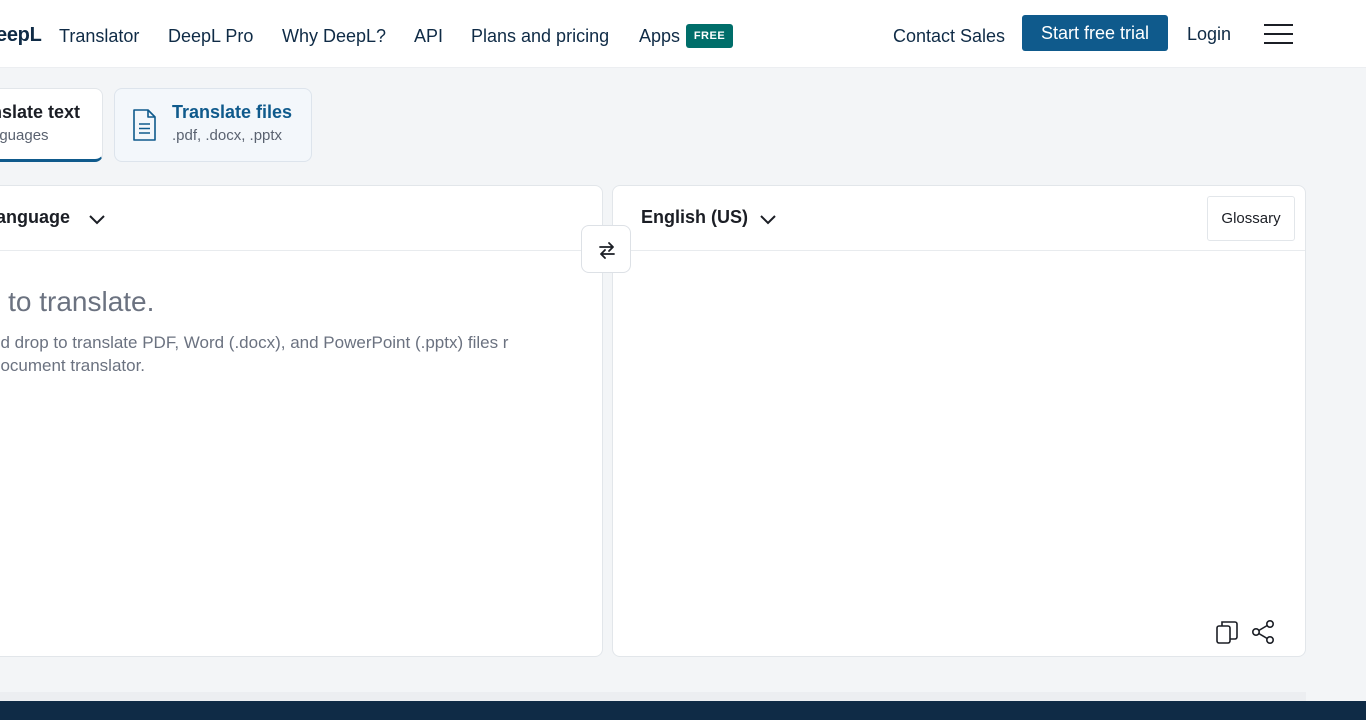 The width and height of the screenshot is (1366, 720). I want to click on swap-arrows-icon, so click(607, 250).